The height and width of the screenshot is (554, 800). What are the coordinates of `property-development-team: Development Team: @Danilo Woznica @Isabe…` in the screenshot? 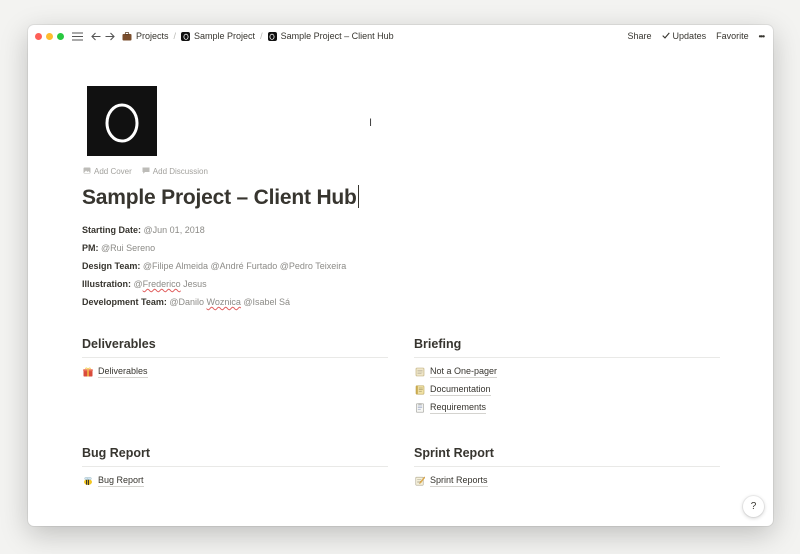 It's located at (214, 305).